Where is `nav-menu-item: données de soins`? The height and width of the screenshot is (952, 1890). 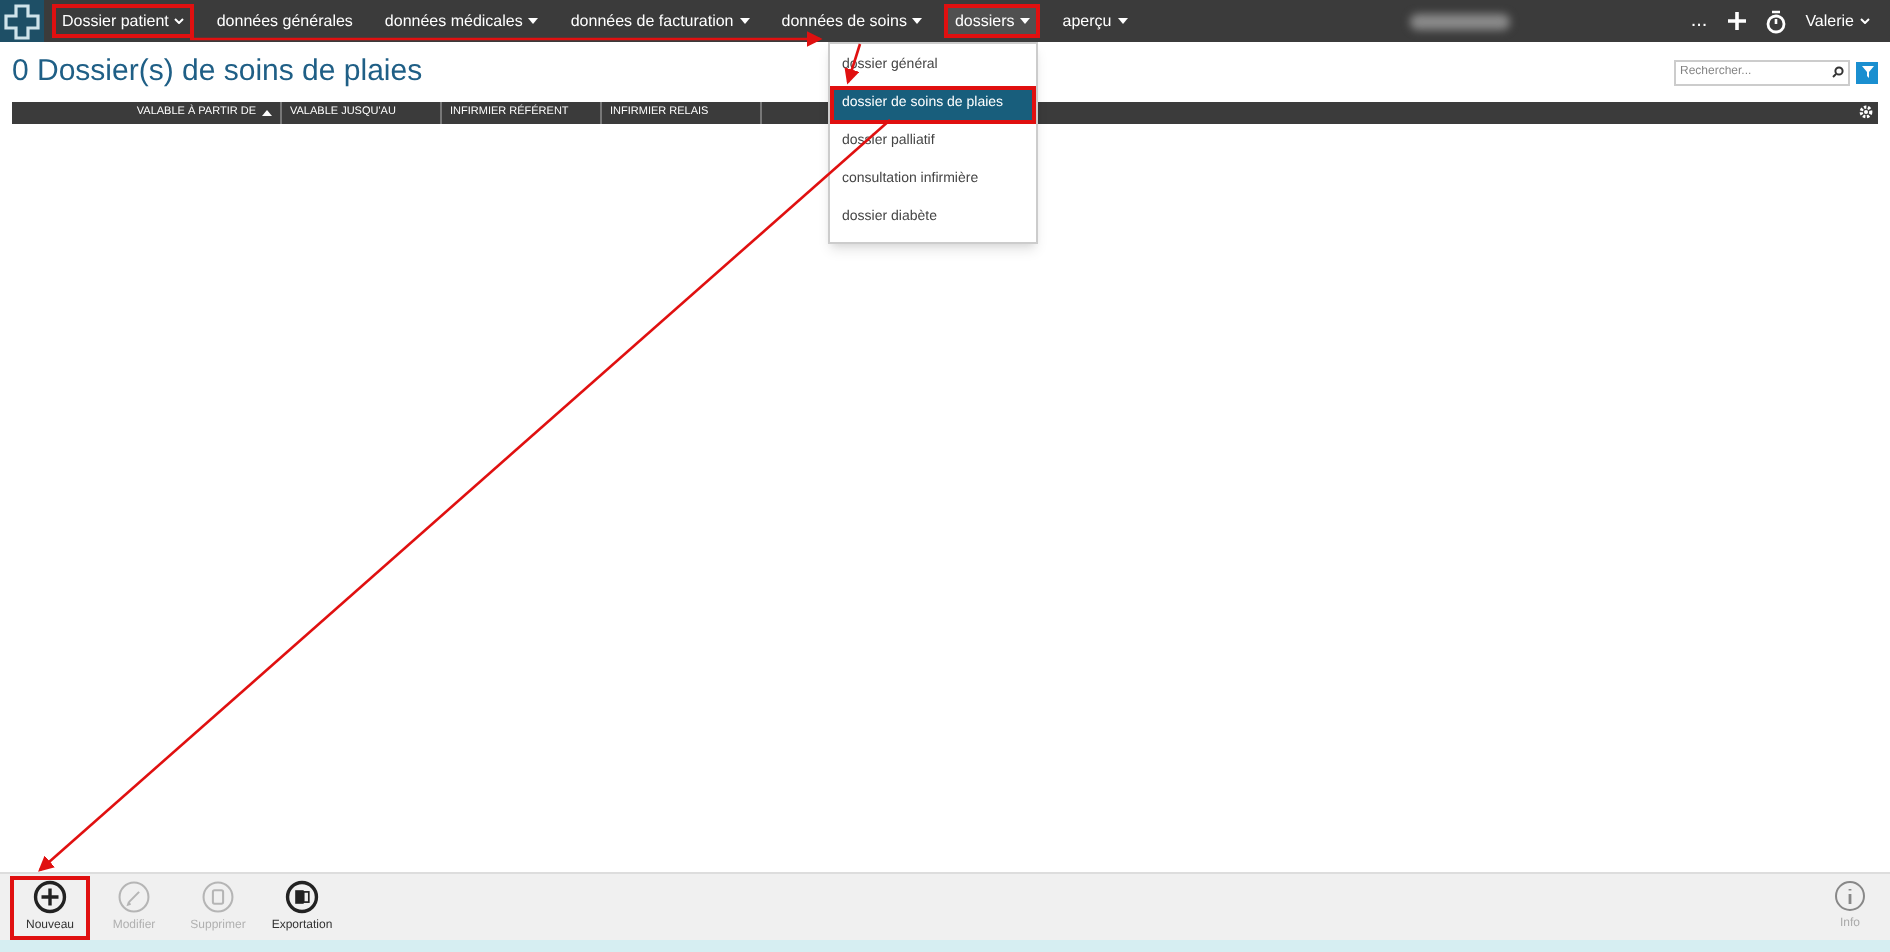 nav-menu-item: données de soins is located at coordinates (852, 21).